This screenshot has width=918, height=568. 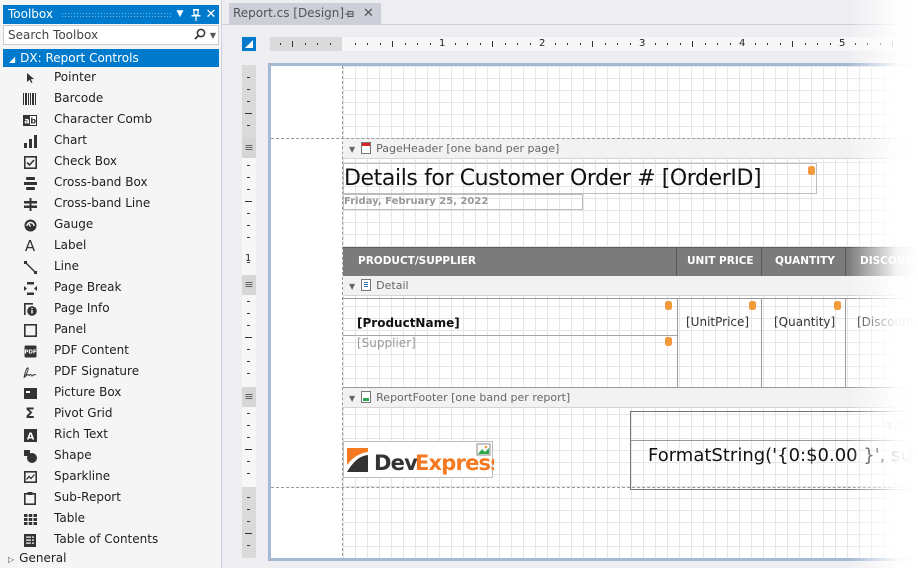 What do you see at coordinates (110, 245) in the screenshot?
I see `toolbox-item-label: A Label` at bounding box center [110, 245].